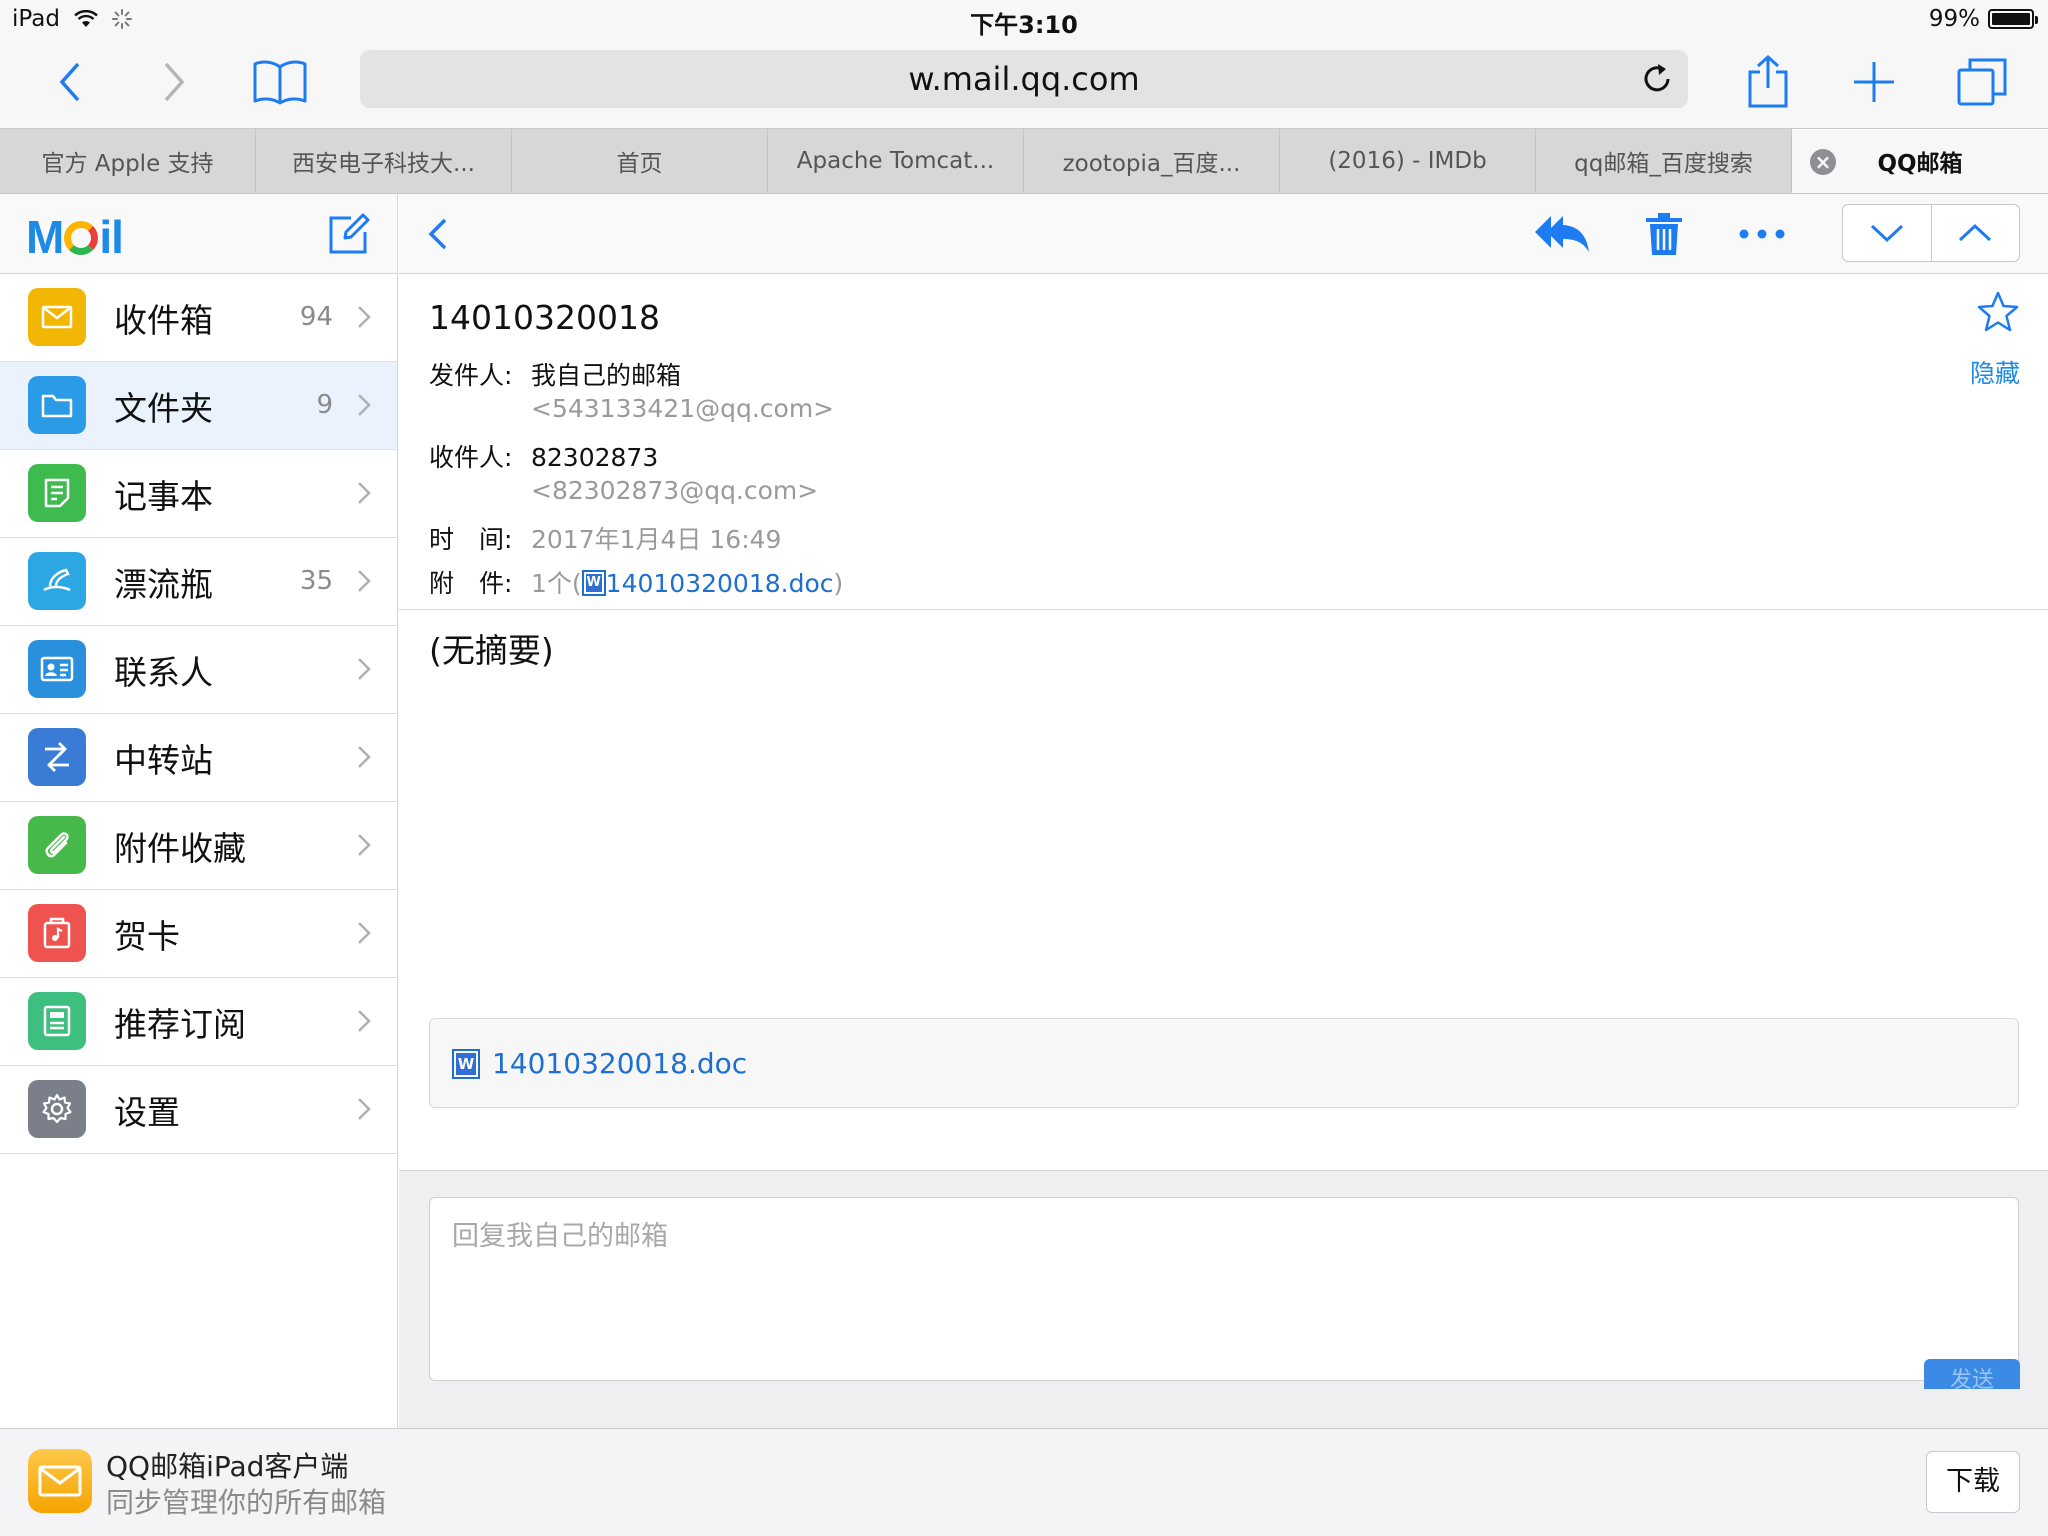 This screenshot has width=2048, height=1536. Describe the element at coordinates (227, 1466) in the screenshot. I see `banner-title: QQ邮箱iPad客户端` at that location.